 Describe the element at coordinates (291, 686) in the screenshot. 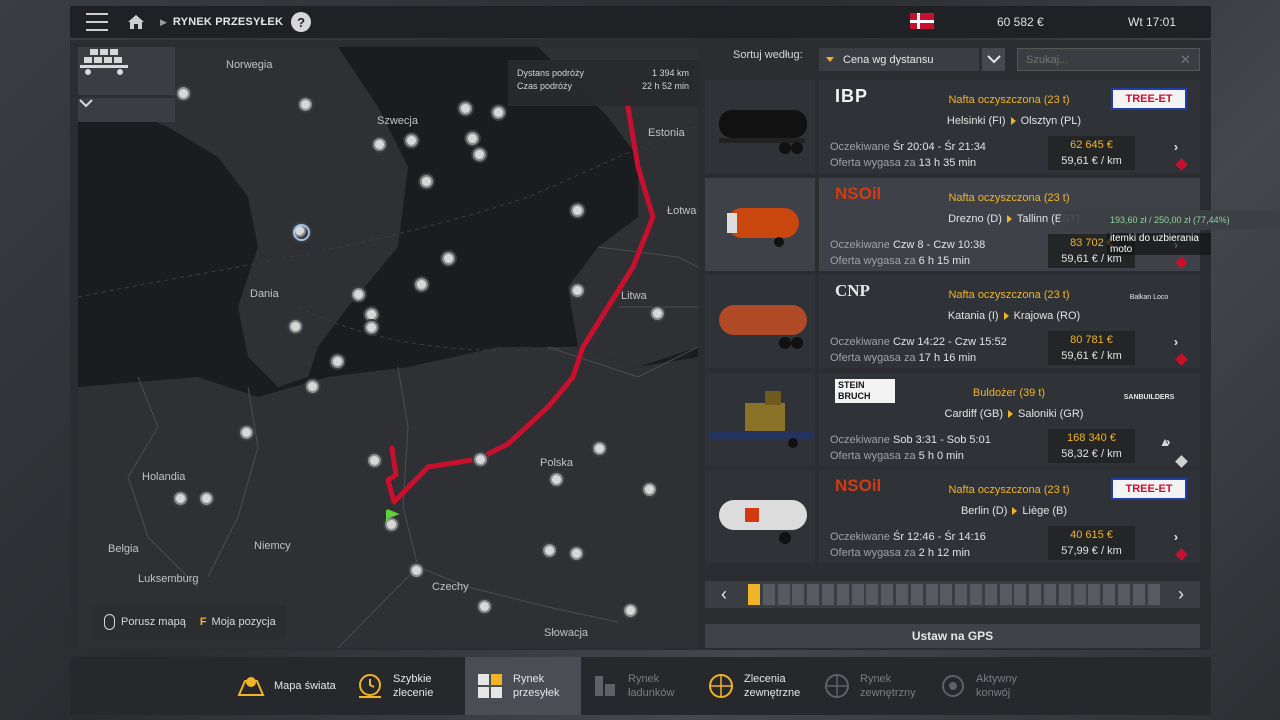

I see `nav-world-map: Mapa świata` at that location.